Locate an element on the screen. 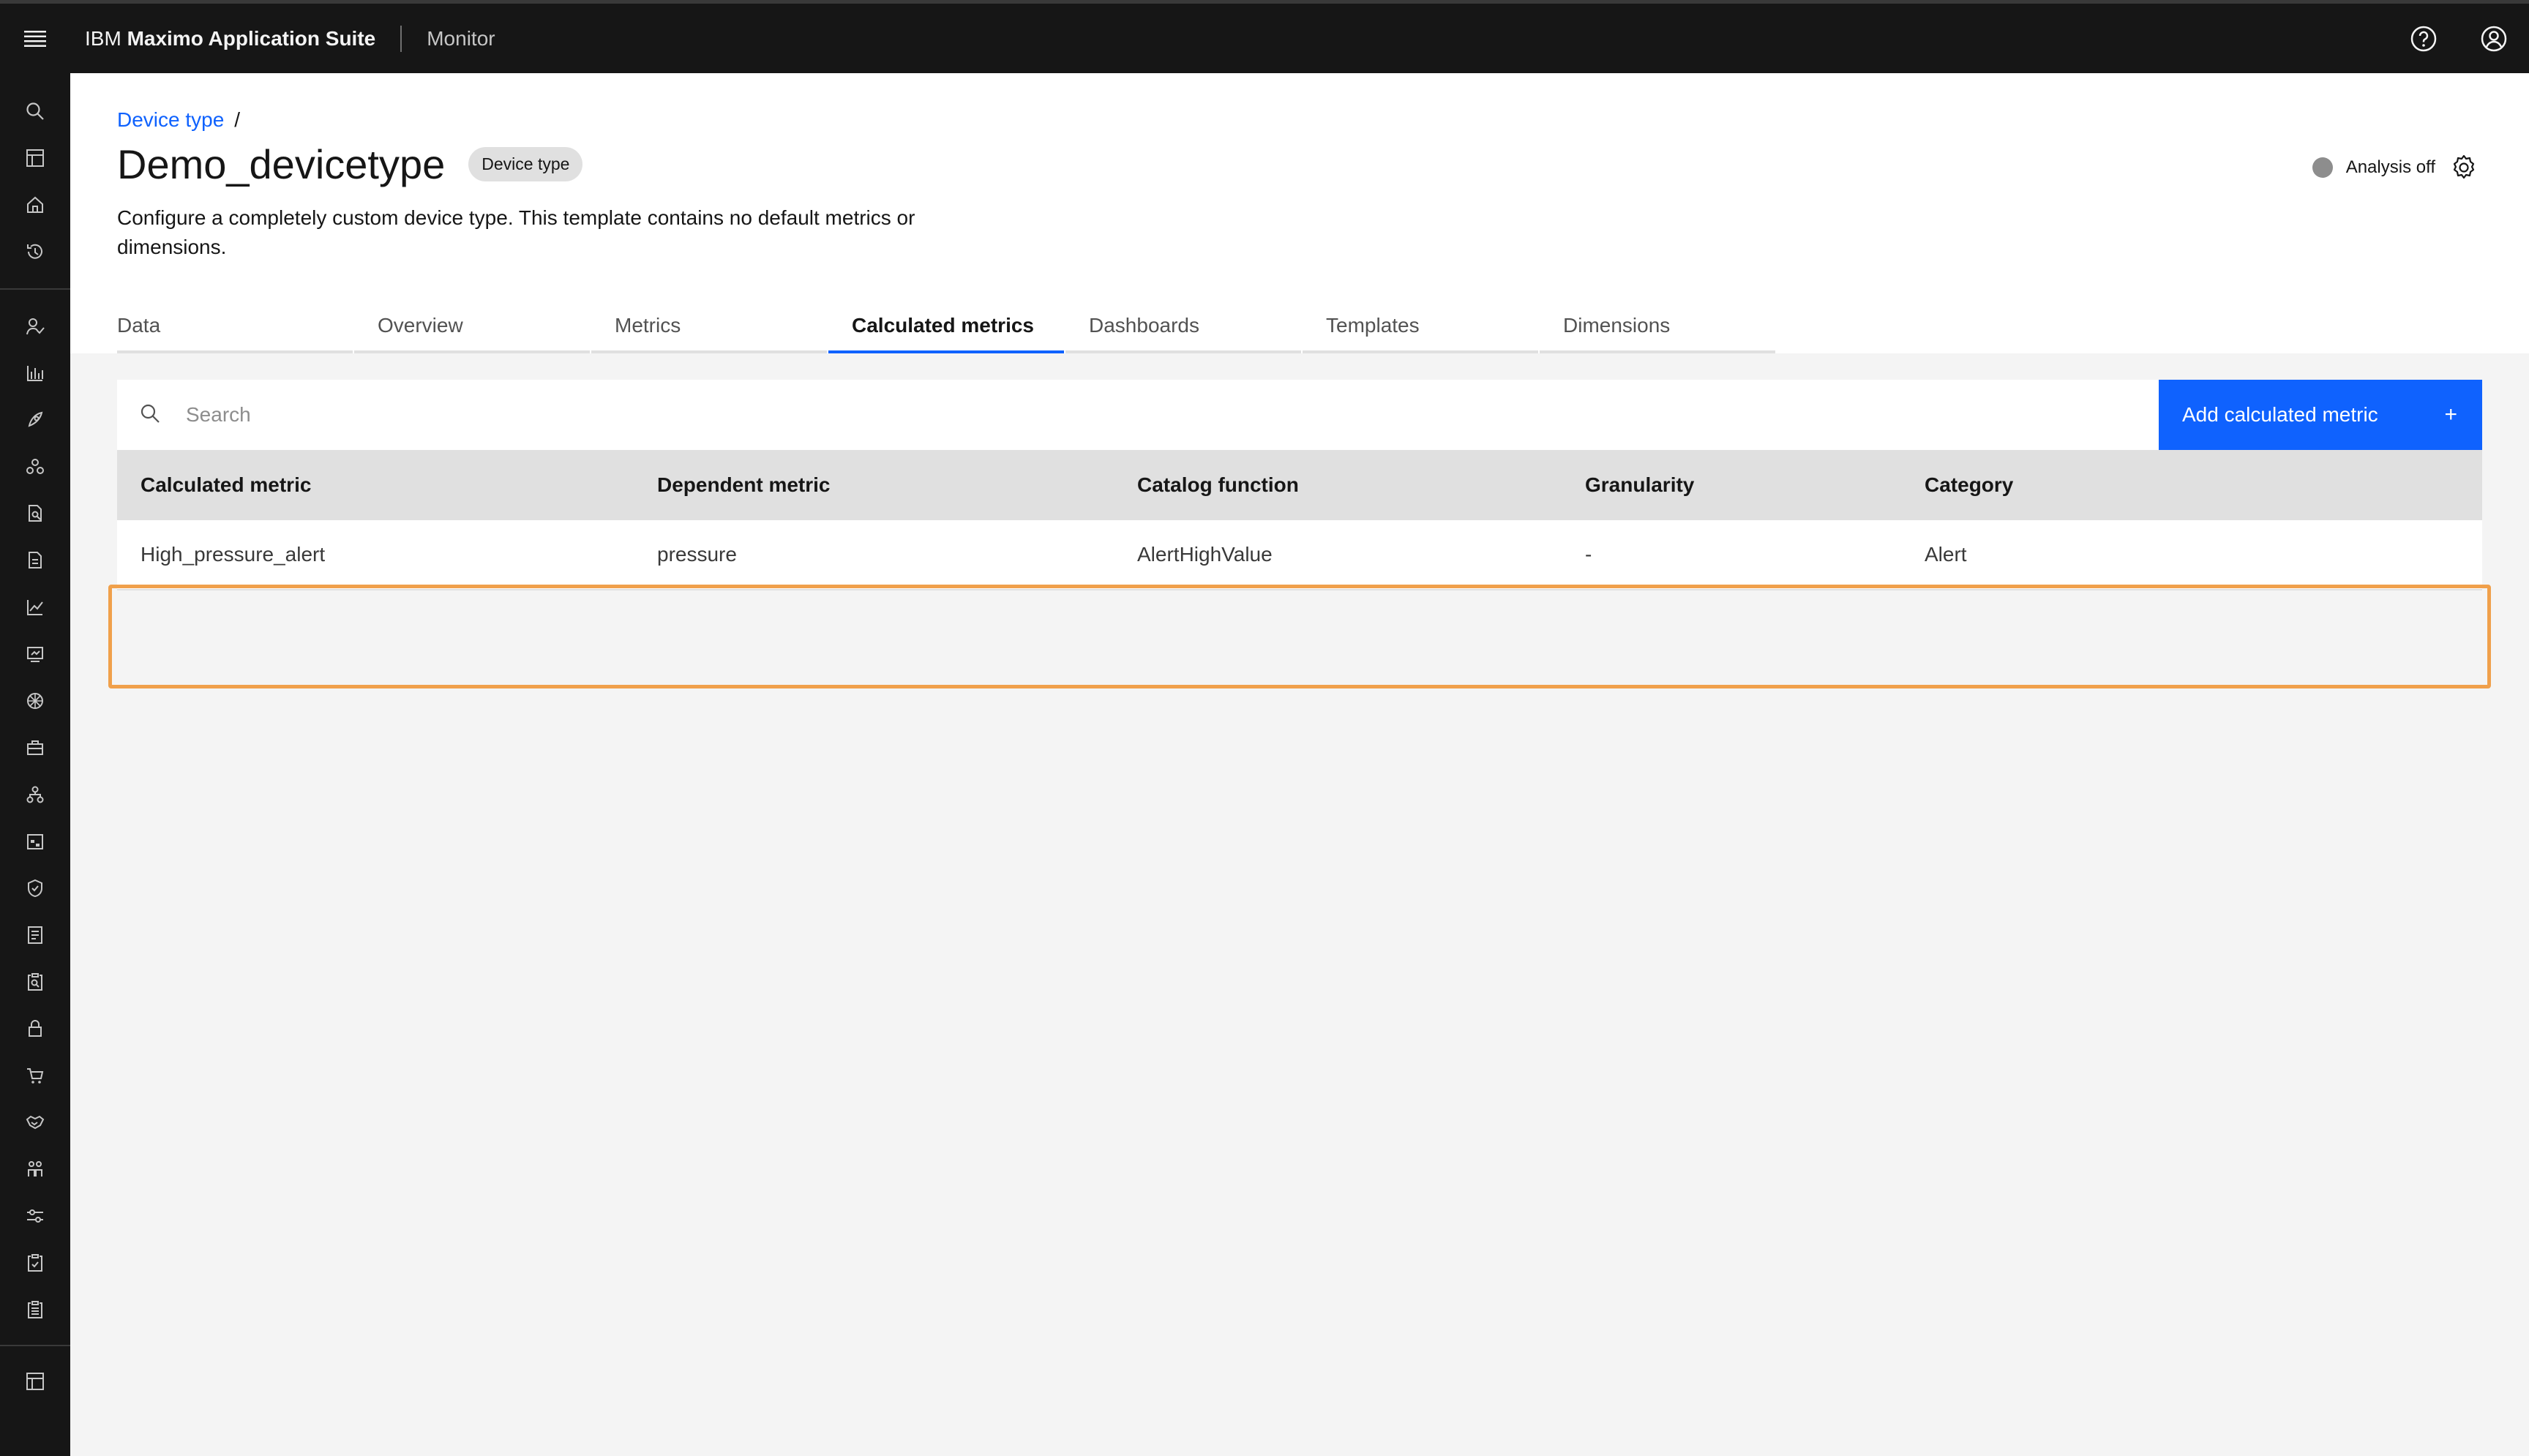 Image resolution: width=2529 pixels, height=1456 pixels. analysis-status: Analysis off is located at coordinates (2395, 167).